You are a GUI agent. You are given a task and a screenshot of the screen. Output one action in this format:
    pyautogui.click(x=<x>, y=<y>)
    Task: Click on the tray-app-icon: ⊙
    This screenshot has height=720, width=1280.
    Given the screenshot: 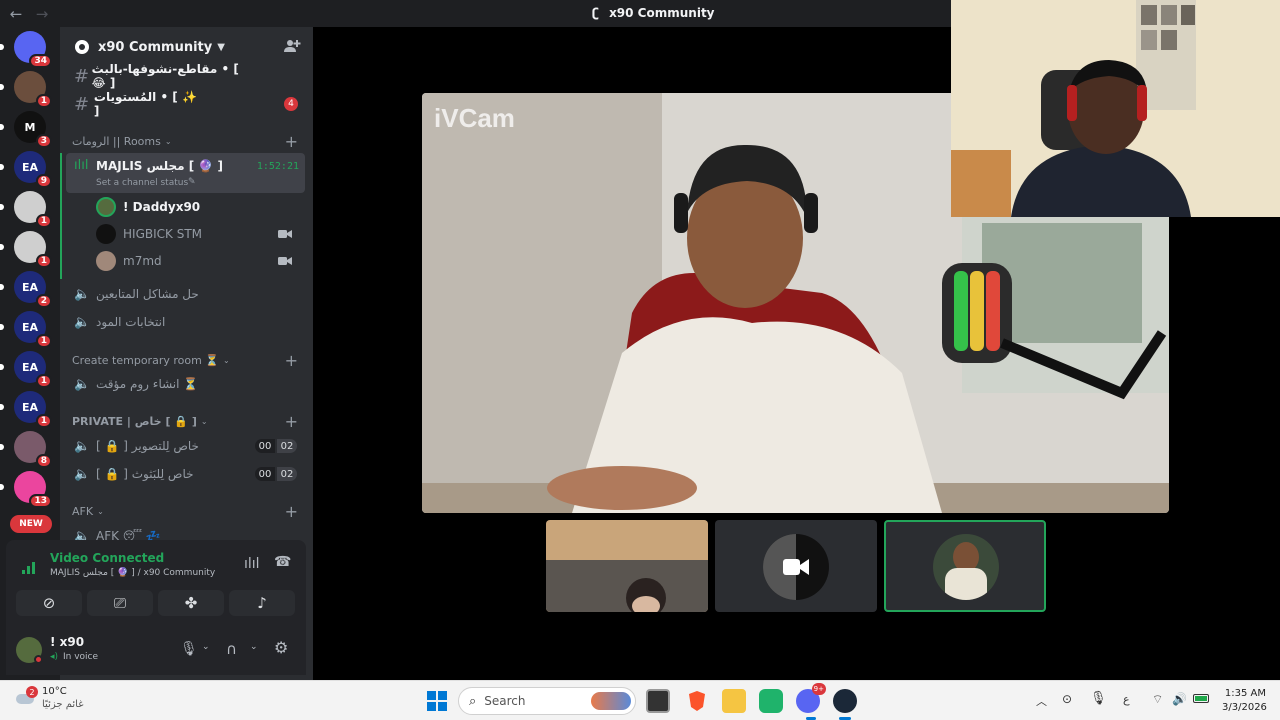 What is the action you would take?
    pyautogui.click(x=1067, y=699)
    